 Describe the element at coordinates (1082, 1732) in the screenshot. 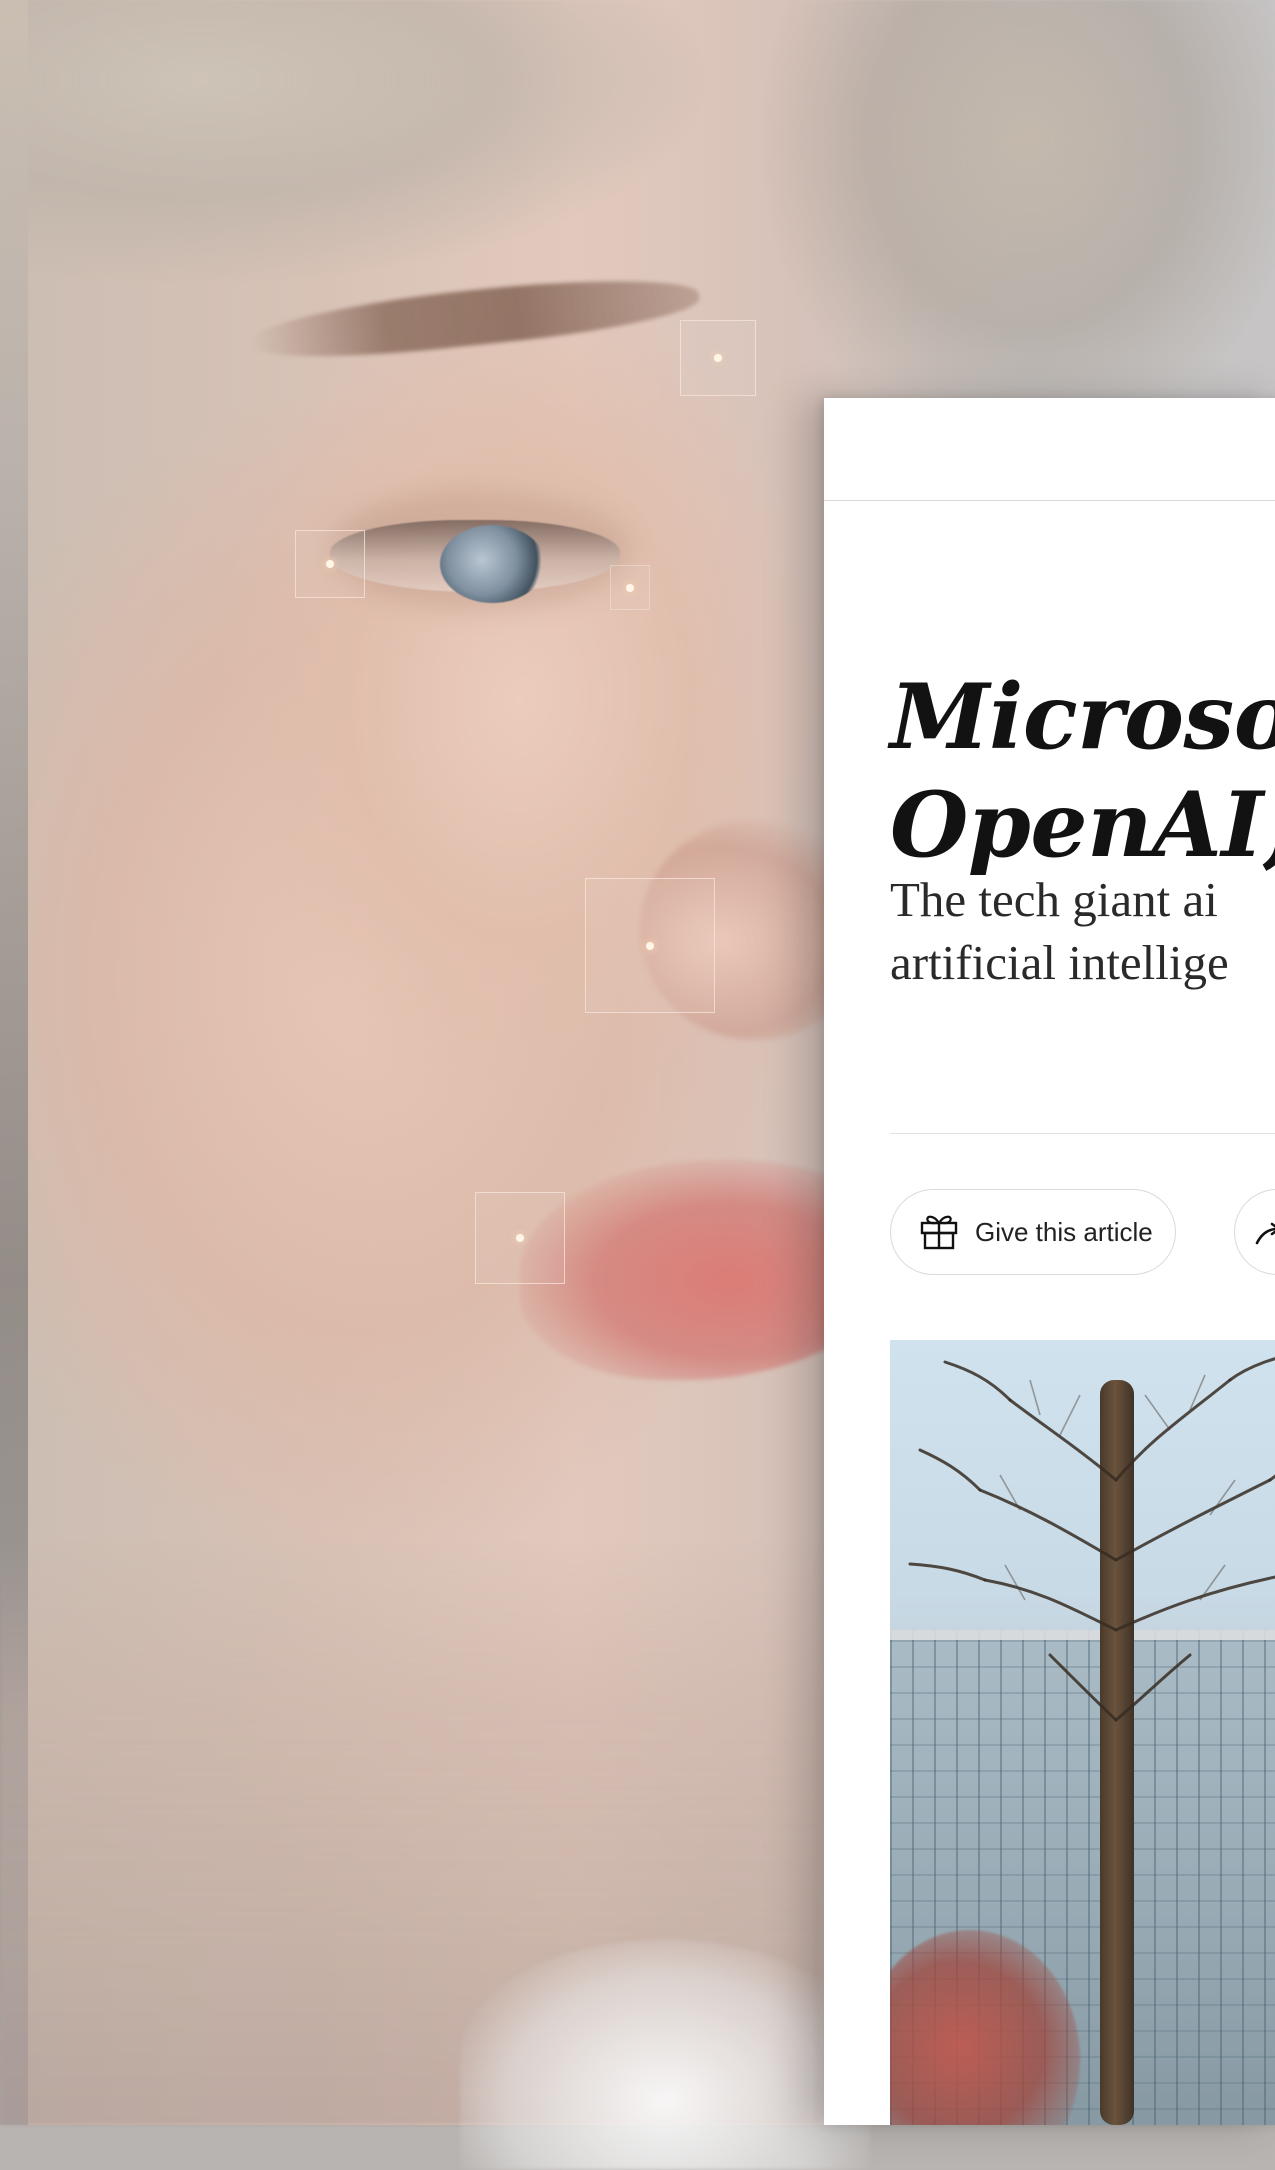

I see `article-photo` at that location.